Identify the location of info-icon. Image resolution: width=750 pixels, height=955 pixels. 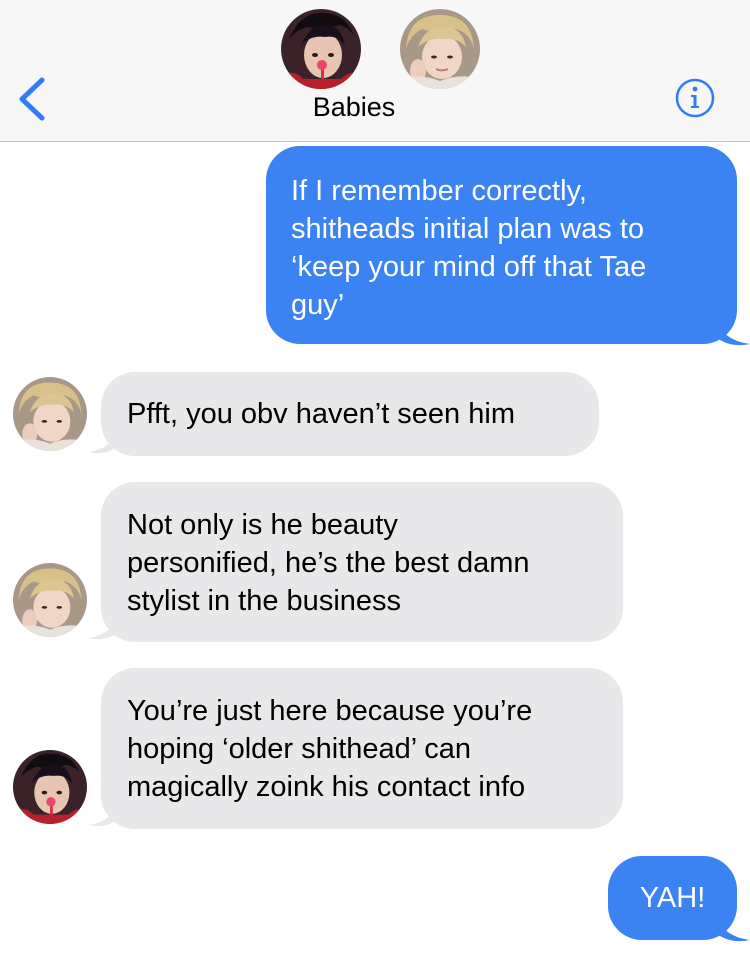
(695, 98).